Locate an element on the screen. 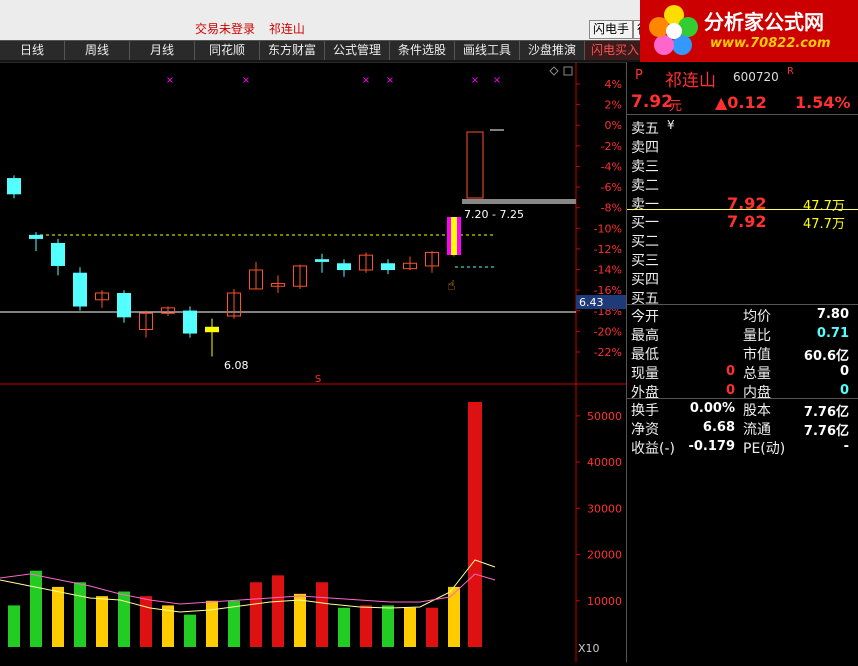 This screenshot has width=858, height=666. stat-label-right: 总量 is located at coordinates (757, 374).